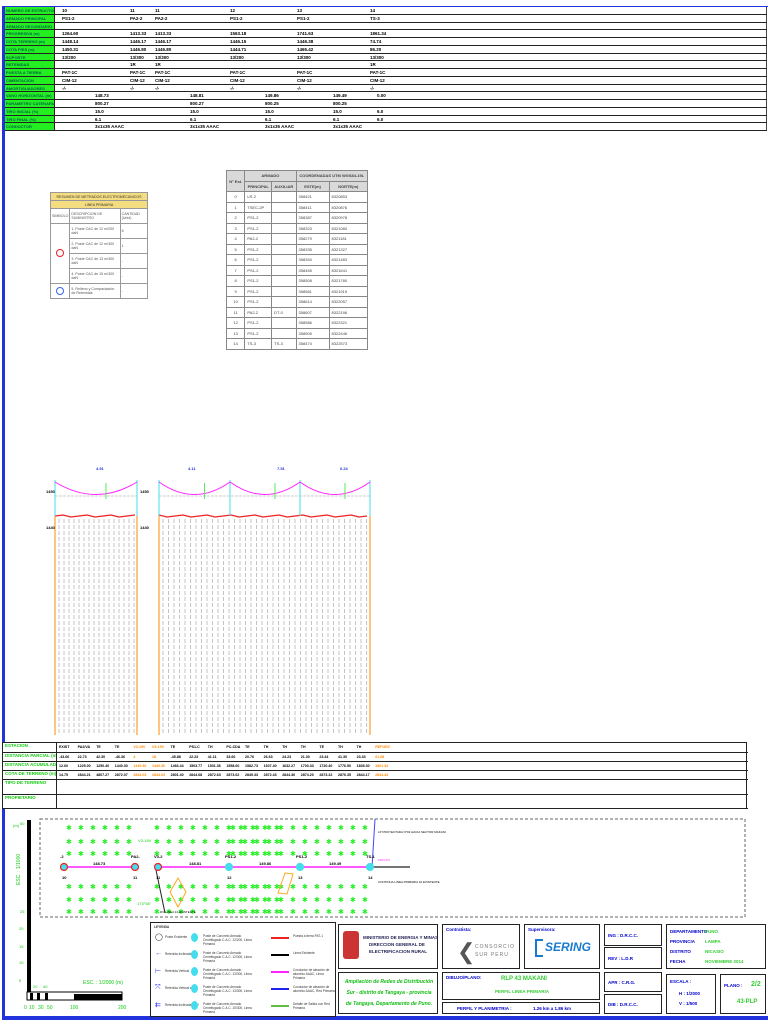  What do you see at coordinates (382, 747) in the screenshot?
I see `stations-value: REFORZ` at bounding box center [382, 747].